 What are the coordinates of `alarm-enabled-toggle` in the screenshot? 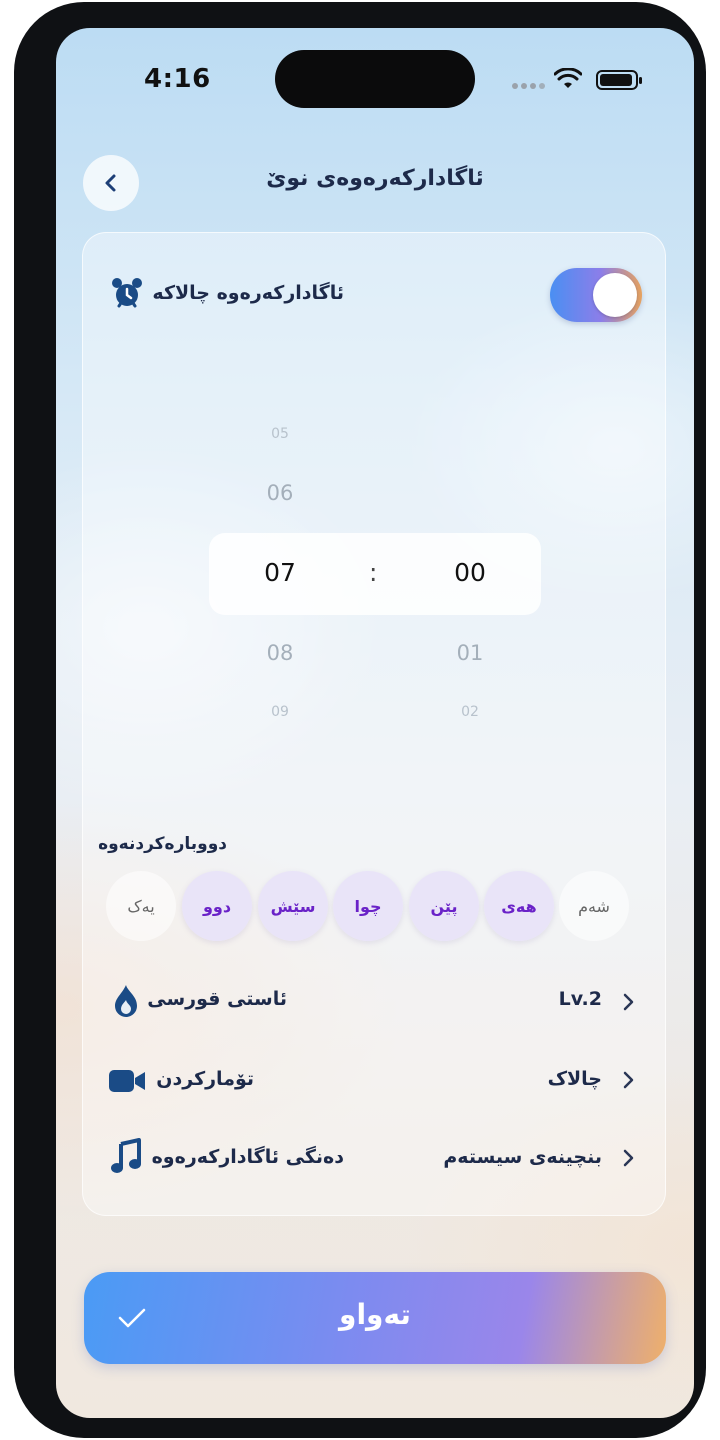 It's located at (596, 295).